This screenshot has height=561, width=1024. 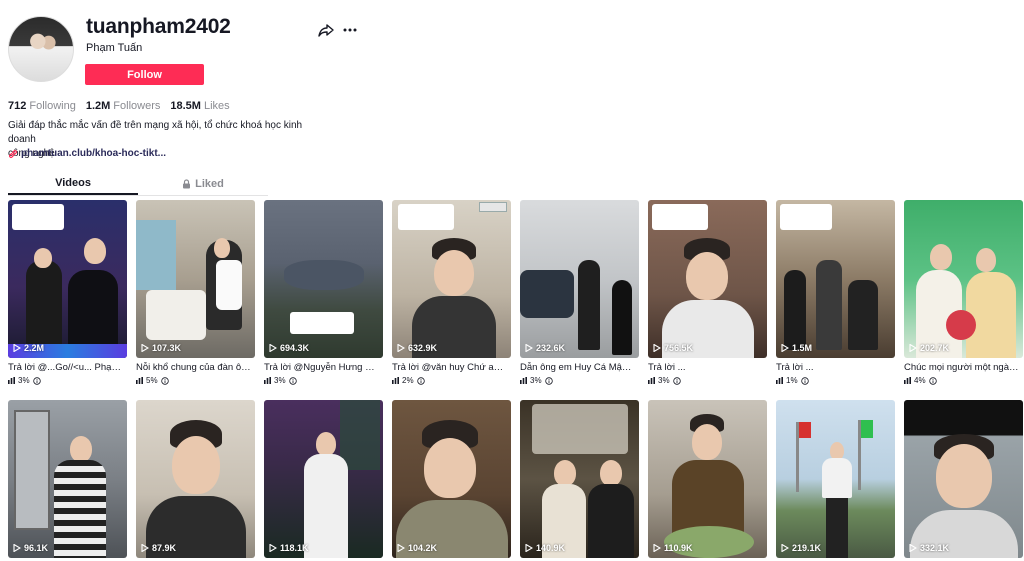 I want to click on video-card: 140.9K, so click(x=579, y=479).